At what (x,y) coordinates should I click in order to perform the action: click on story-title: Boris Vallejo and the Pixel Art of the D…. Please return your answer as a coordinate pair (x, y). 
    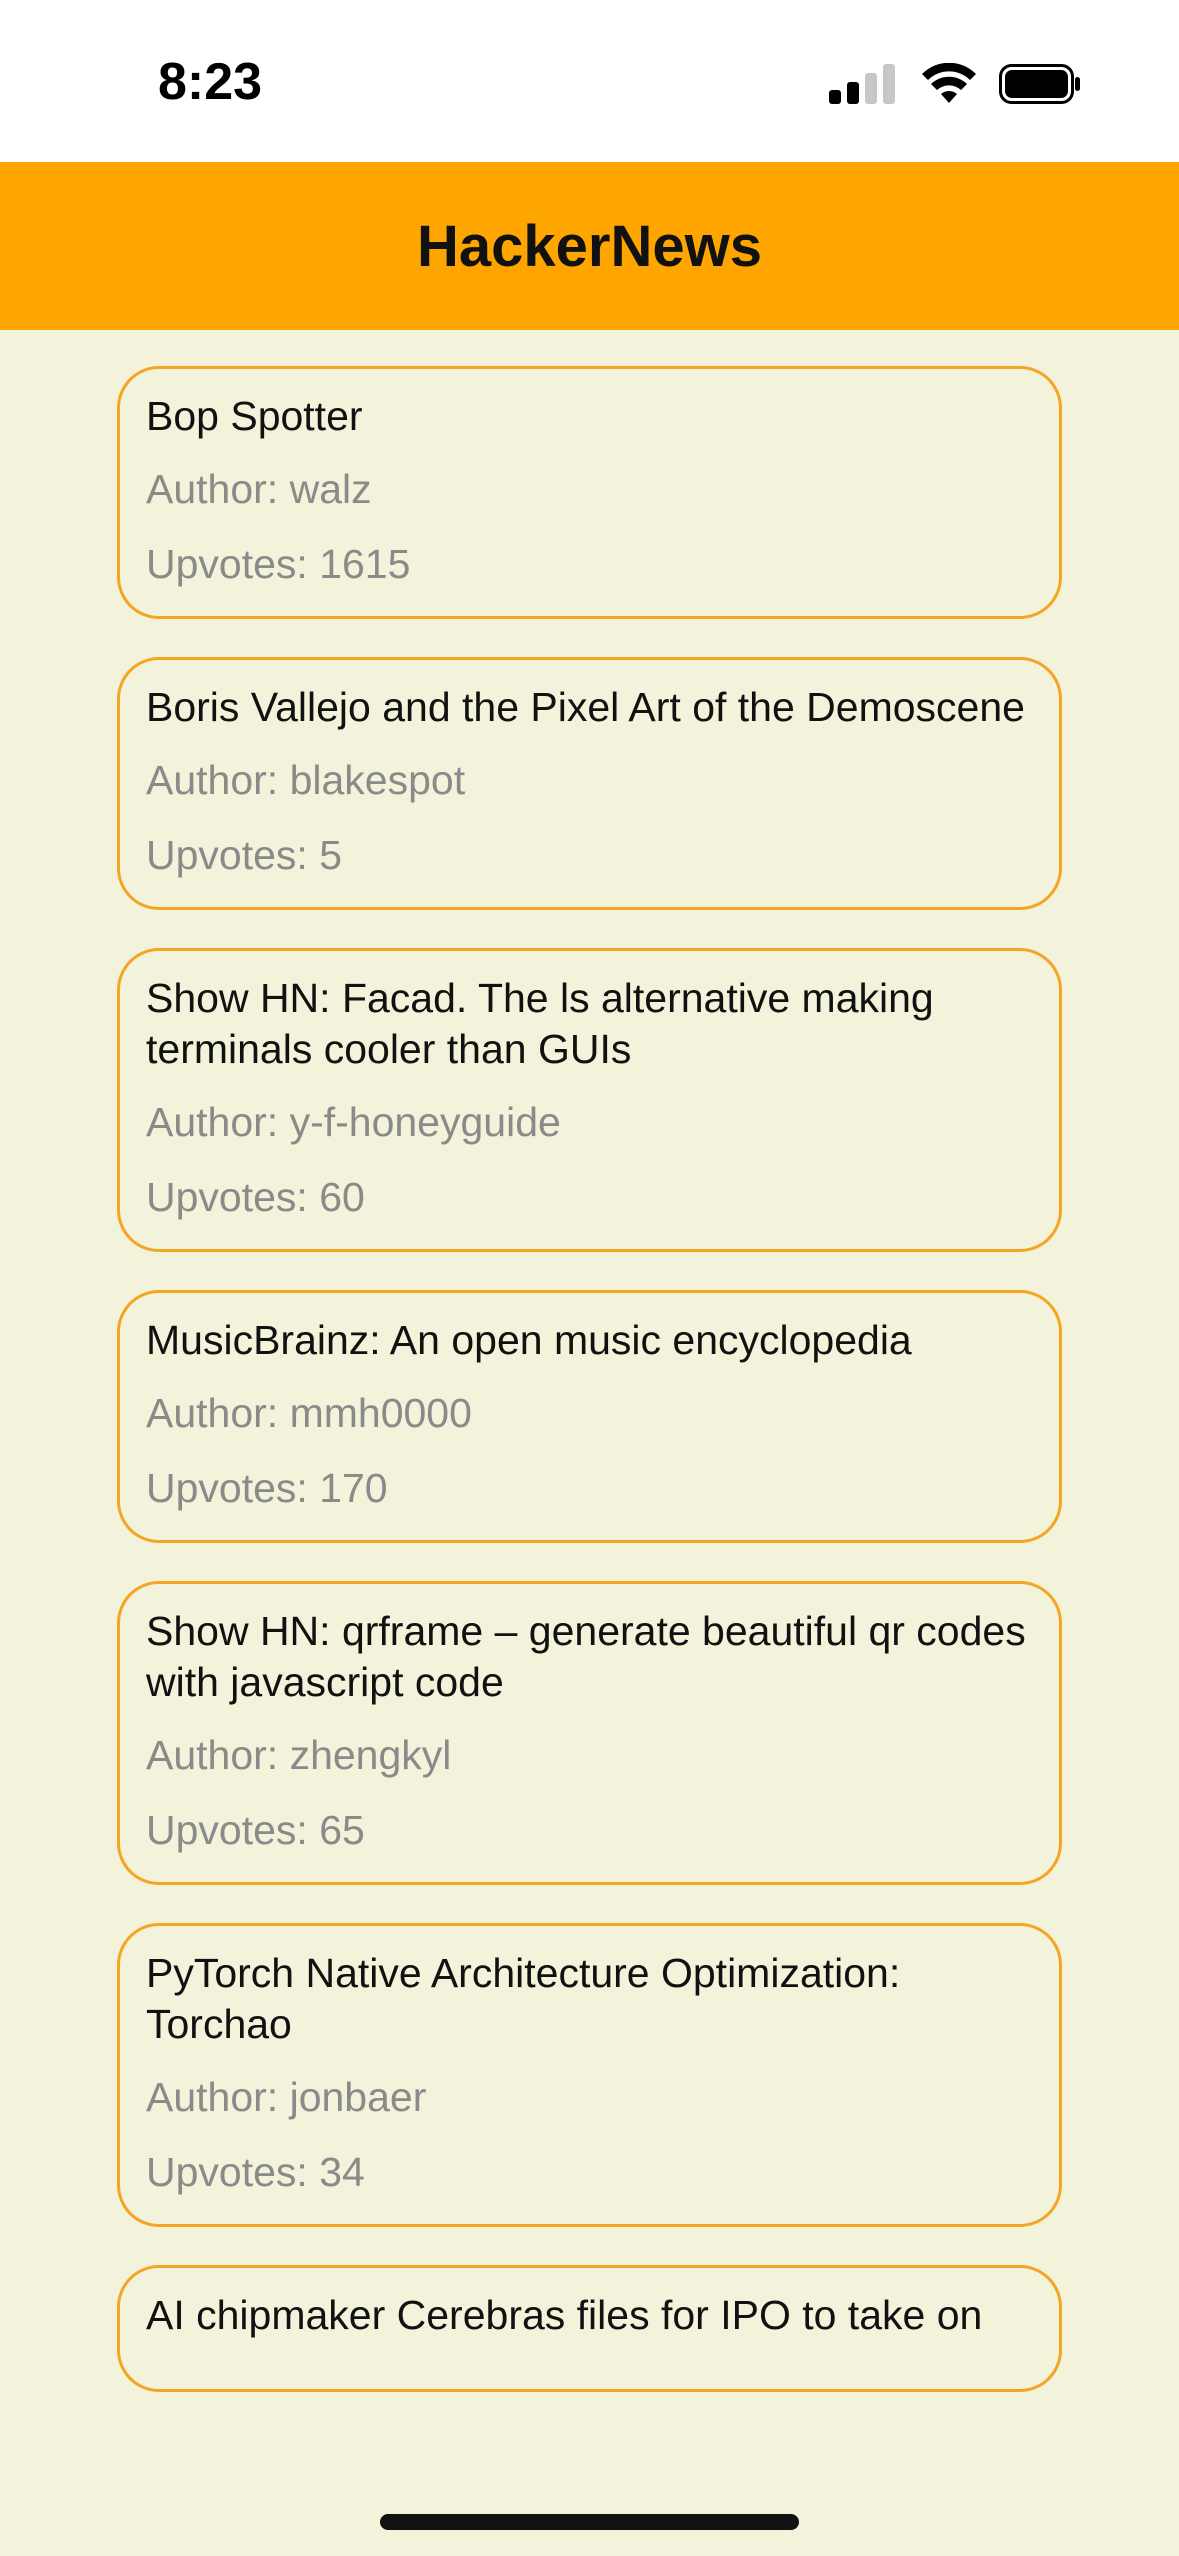
    Looking at the image, I should click on (585, 707).